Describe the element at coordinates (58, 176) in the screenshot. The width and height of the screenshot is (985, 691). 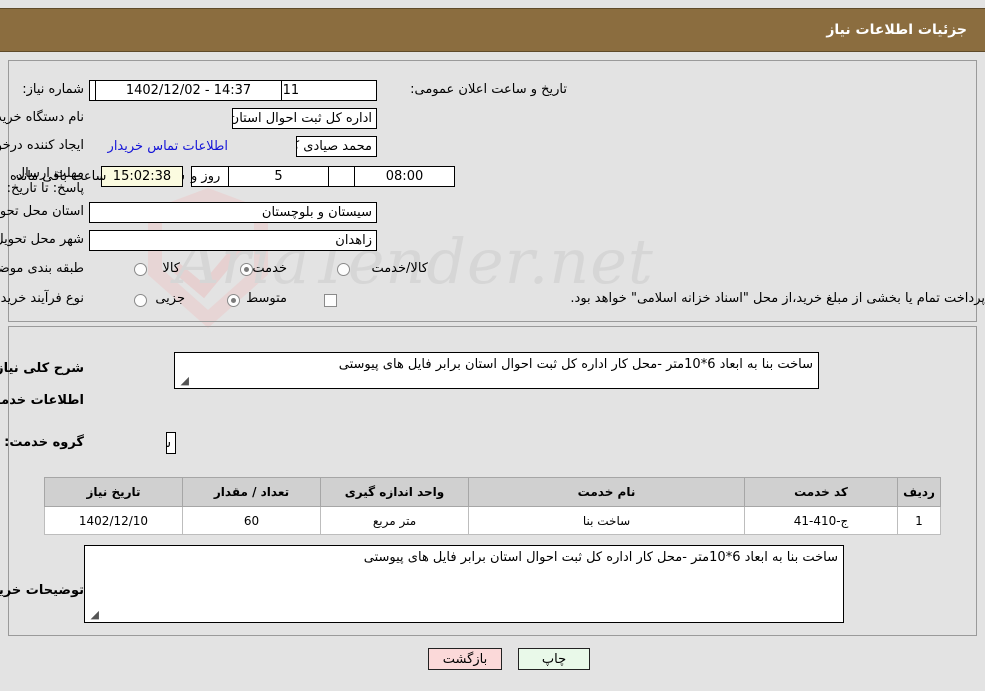
I see `remaining-hours-label: ساعت باقی مانده` at that location.